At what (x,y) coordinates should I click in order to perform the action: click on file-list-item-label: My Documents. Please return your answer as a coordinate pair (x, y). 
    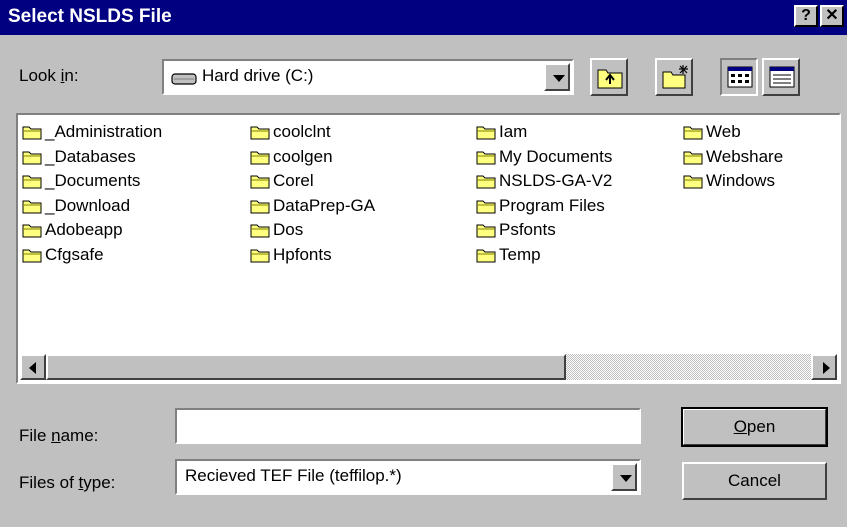
    Looking at the image, I should click on (556, 156).